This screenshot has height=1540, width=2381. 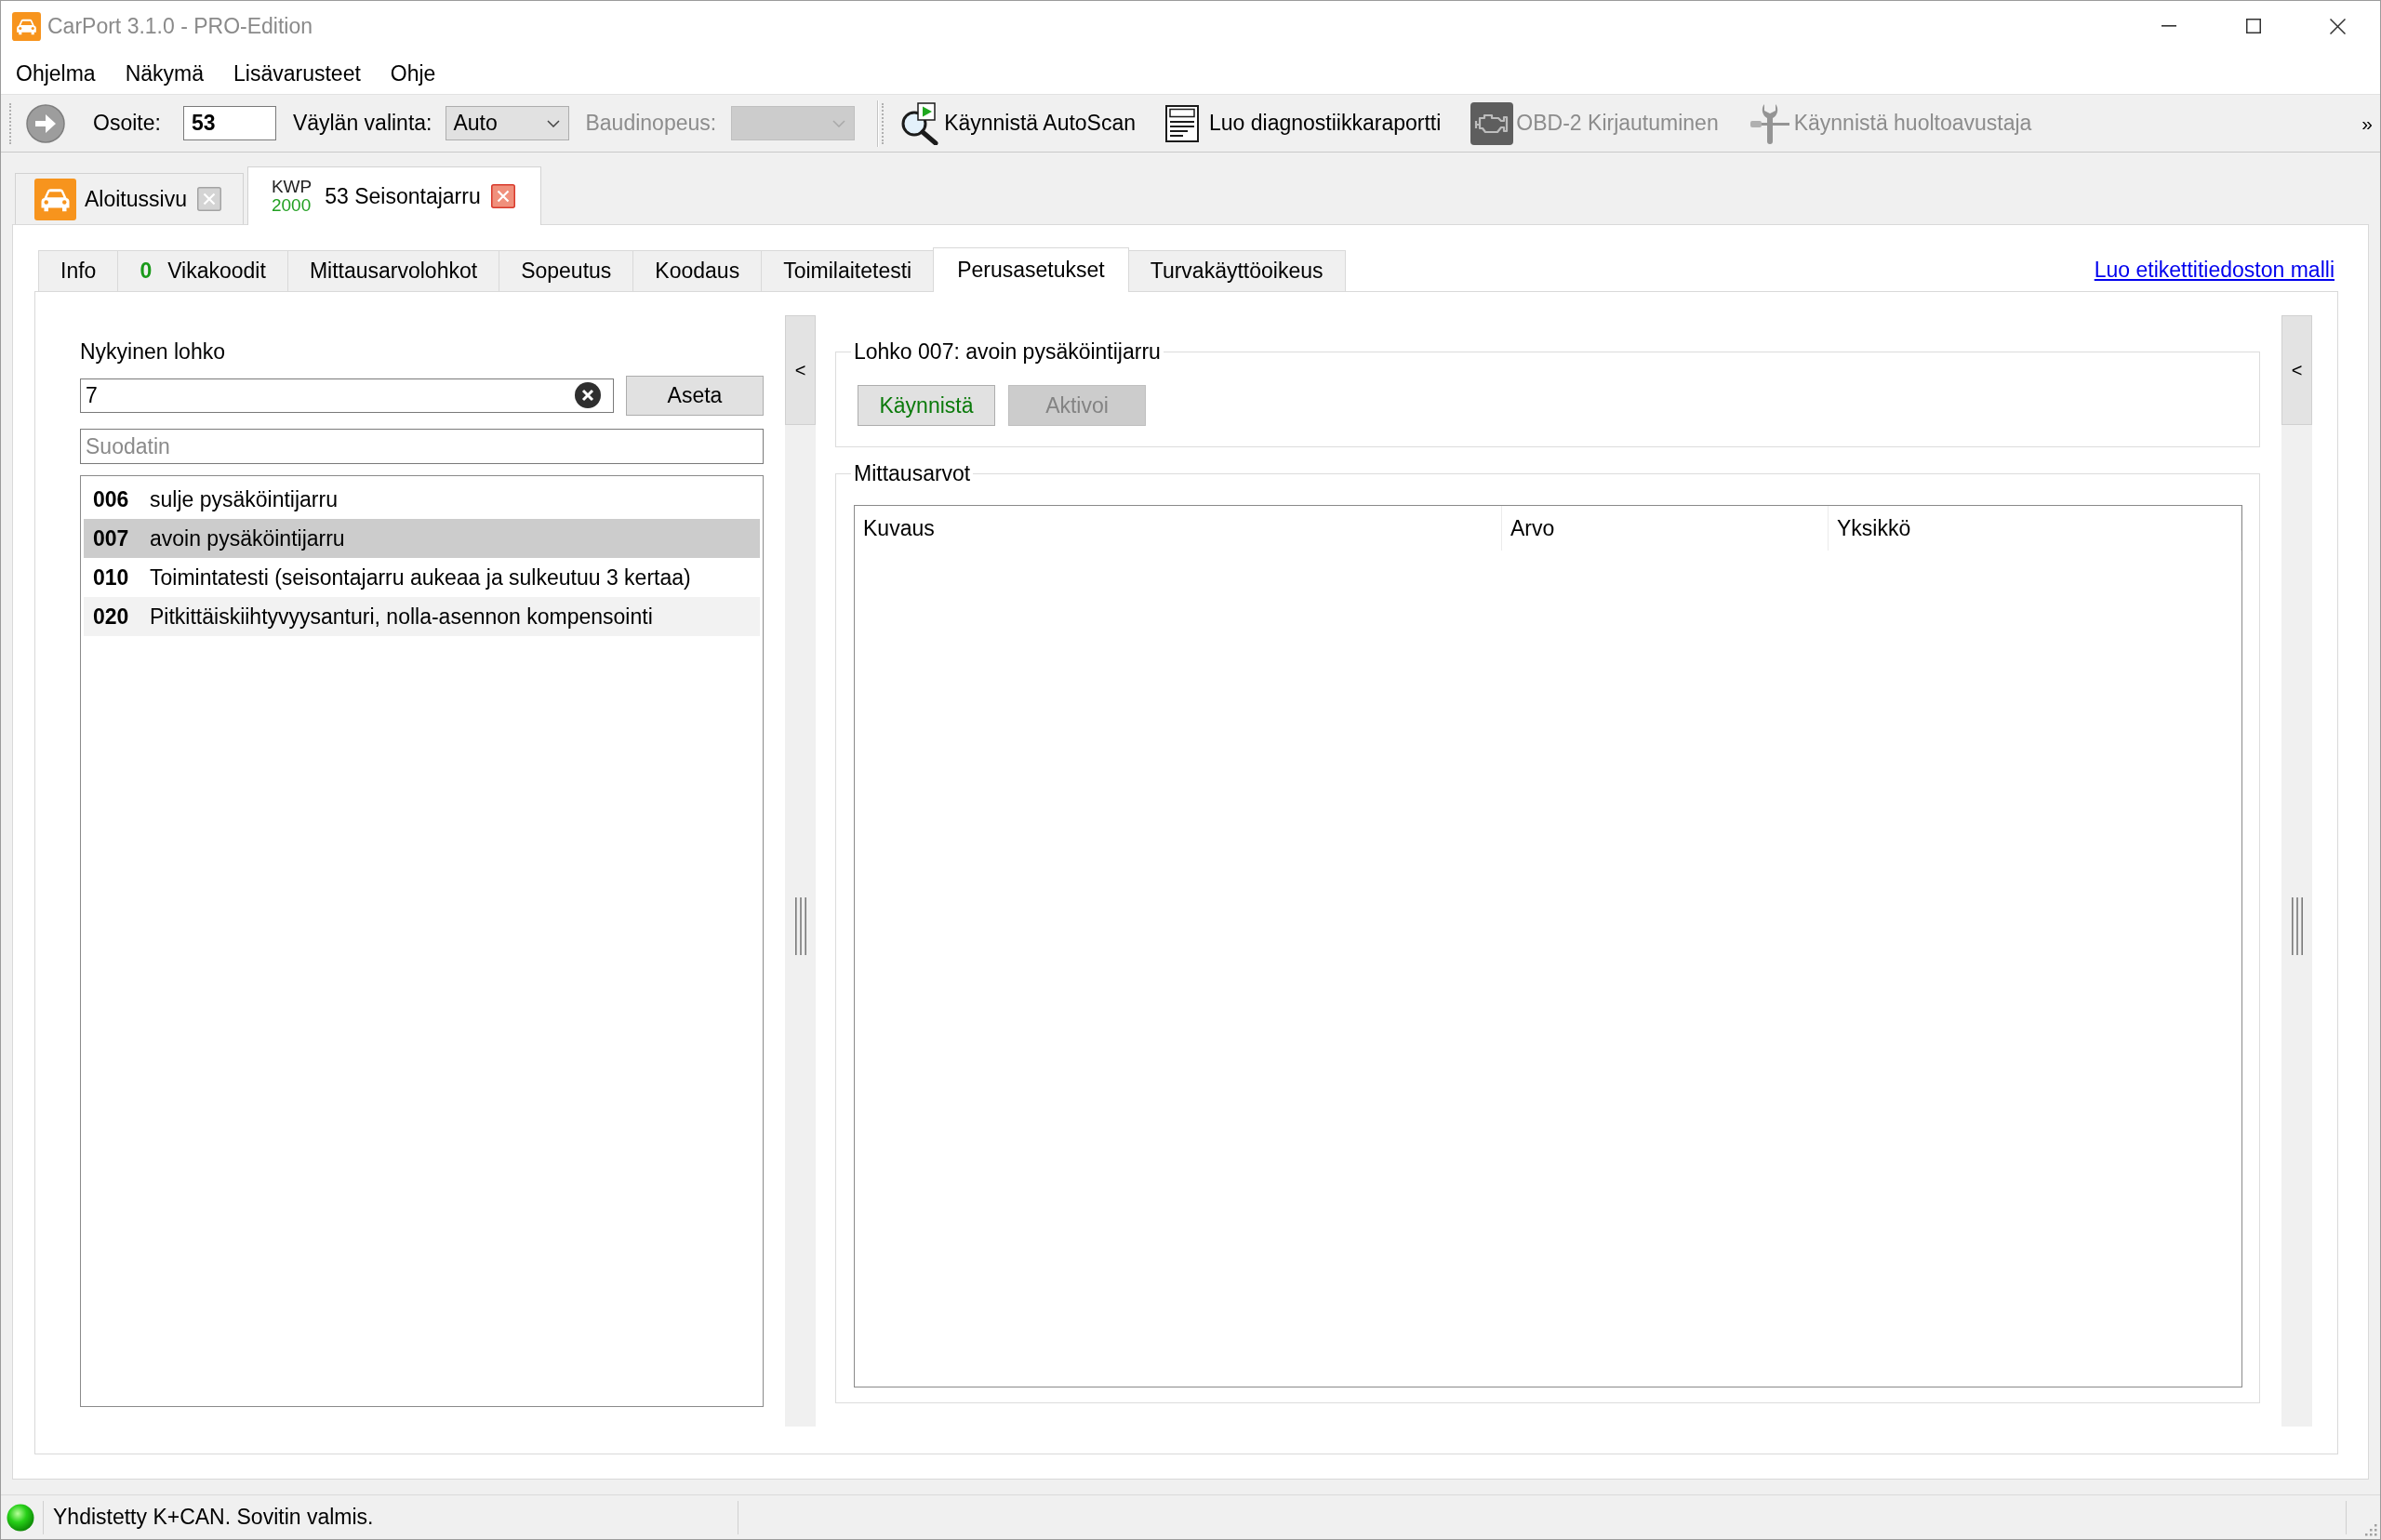 What do you see at coordinates (1031, 269) in the screenshot?
I see `tab: Perusasetukset` at bounding box center [1031, 269].